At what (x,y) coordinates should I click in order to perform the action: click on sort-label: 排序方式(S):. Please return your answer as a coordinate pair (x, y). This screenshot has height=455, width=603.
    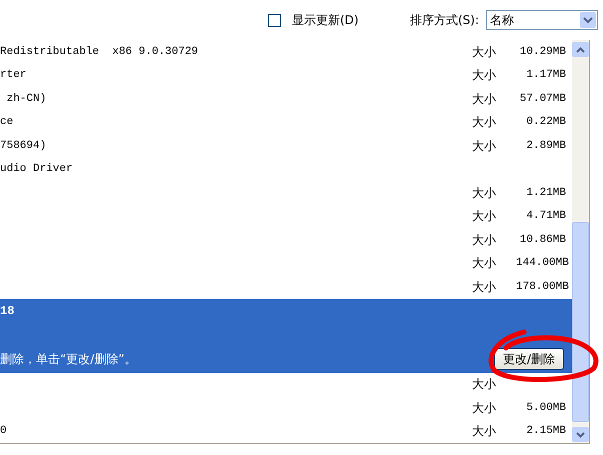
    Looking at the image, I should click on (445, 20).